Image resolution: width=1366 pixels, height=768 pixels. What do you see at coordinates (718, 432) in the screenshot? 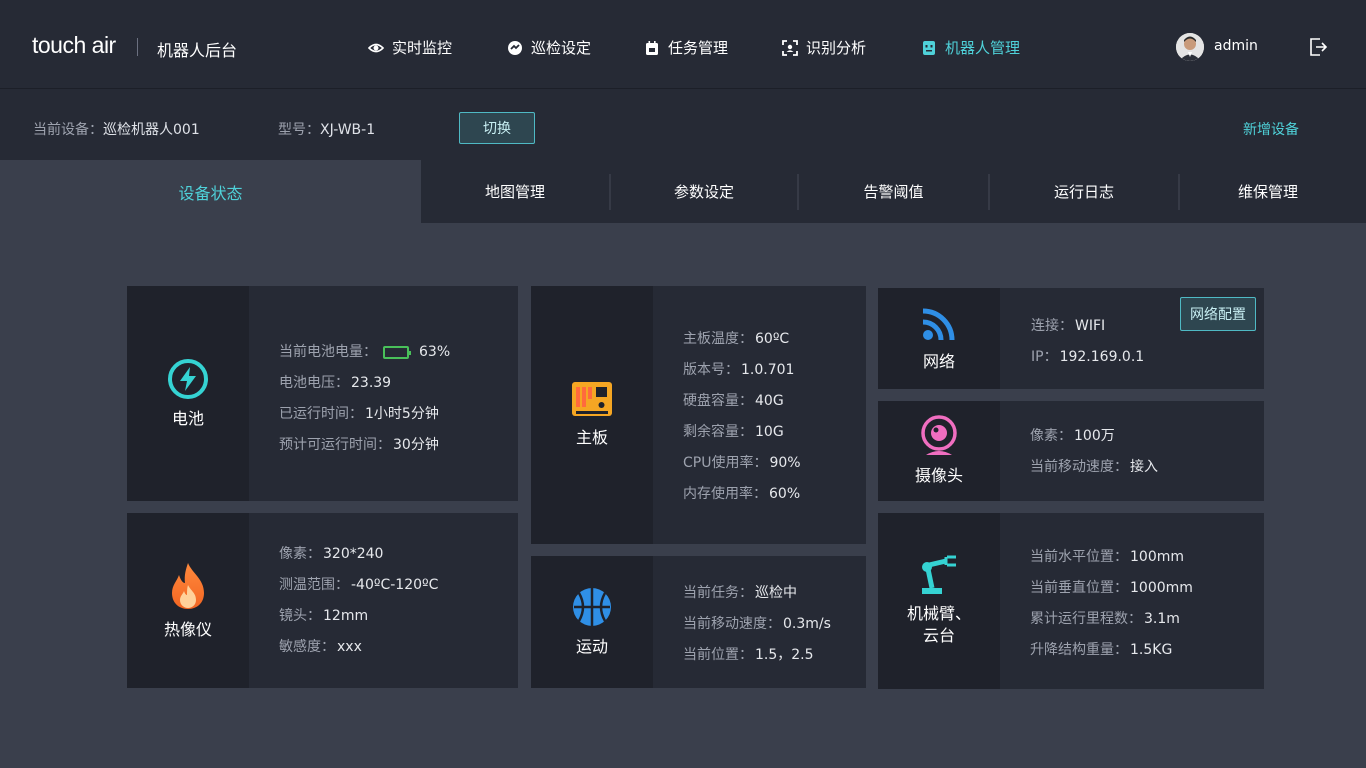
I see `info-label: 剩余容量：` at bounding box center [718, 432].